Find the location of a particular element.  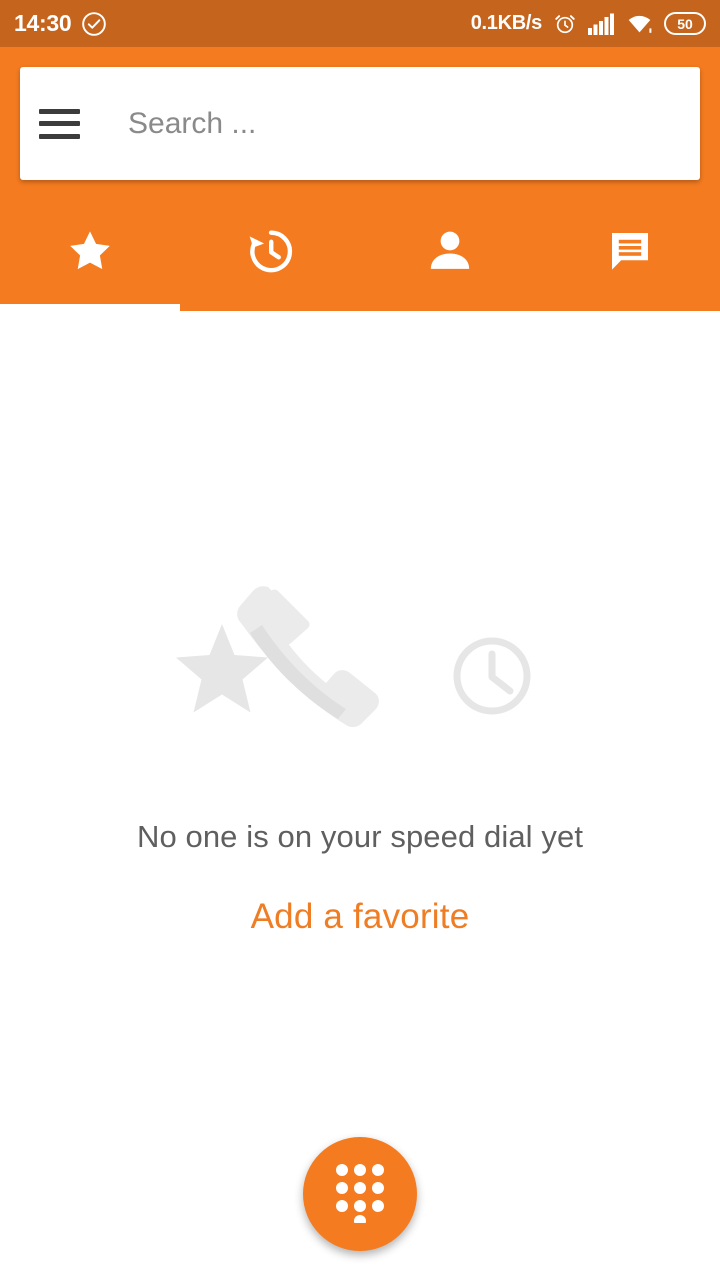

menu-button is located at coordinates (59, 123).